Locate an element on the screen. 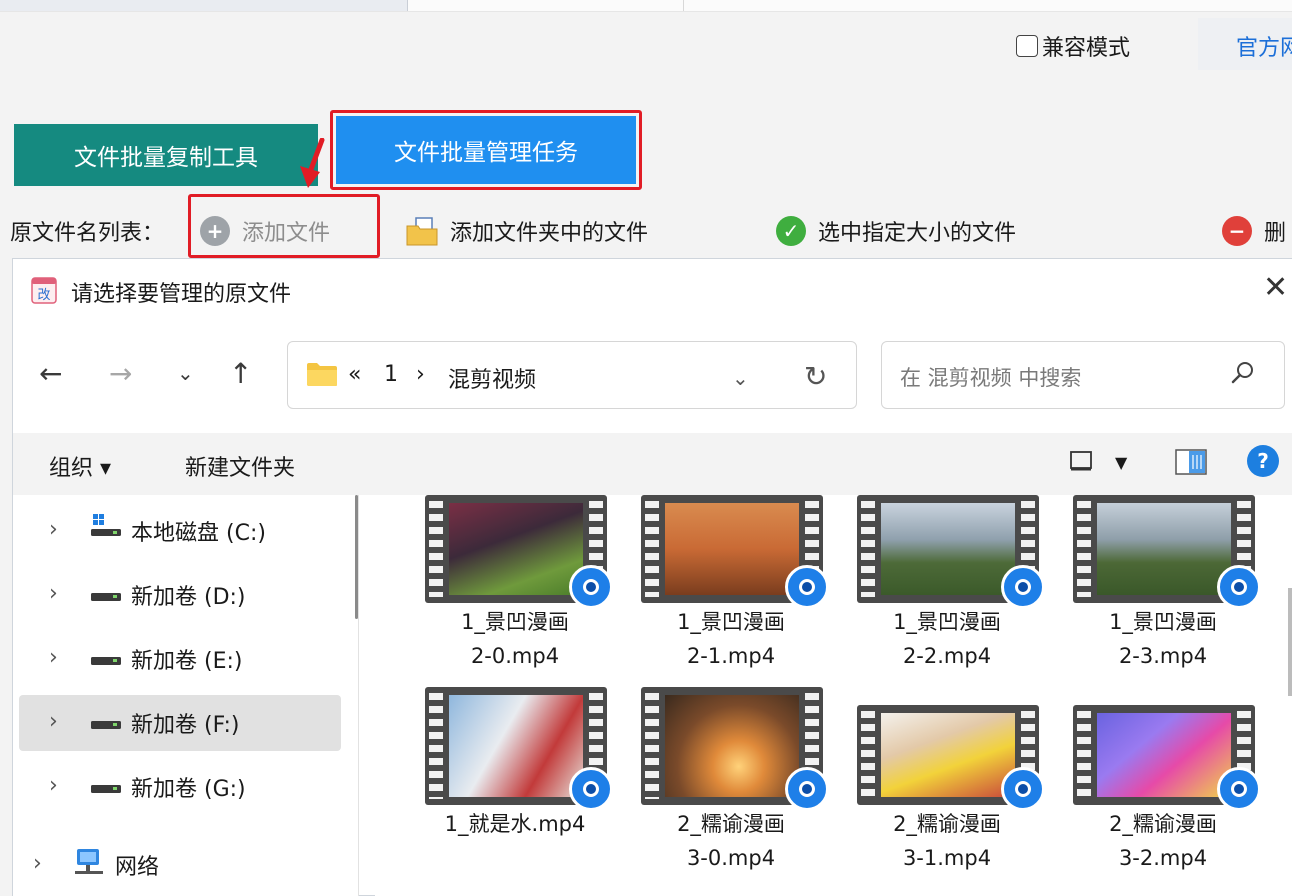 This screenshot has height=896, width=1292. add-folder-files-button: 添加文件夹中的文件 is located at coordinates (527, 231).